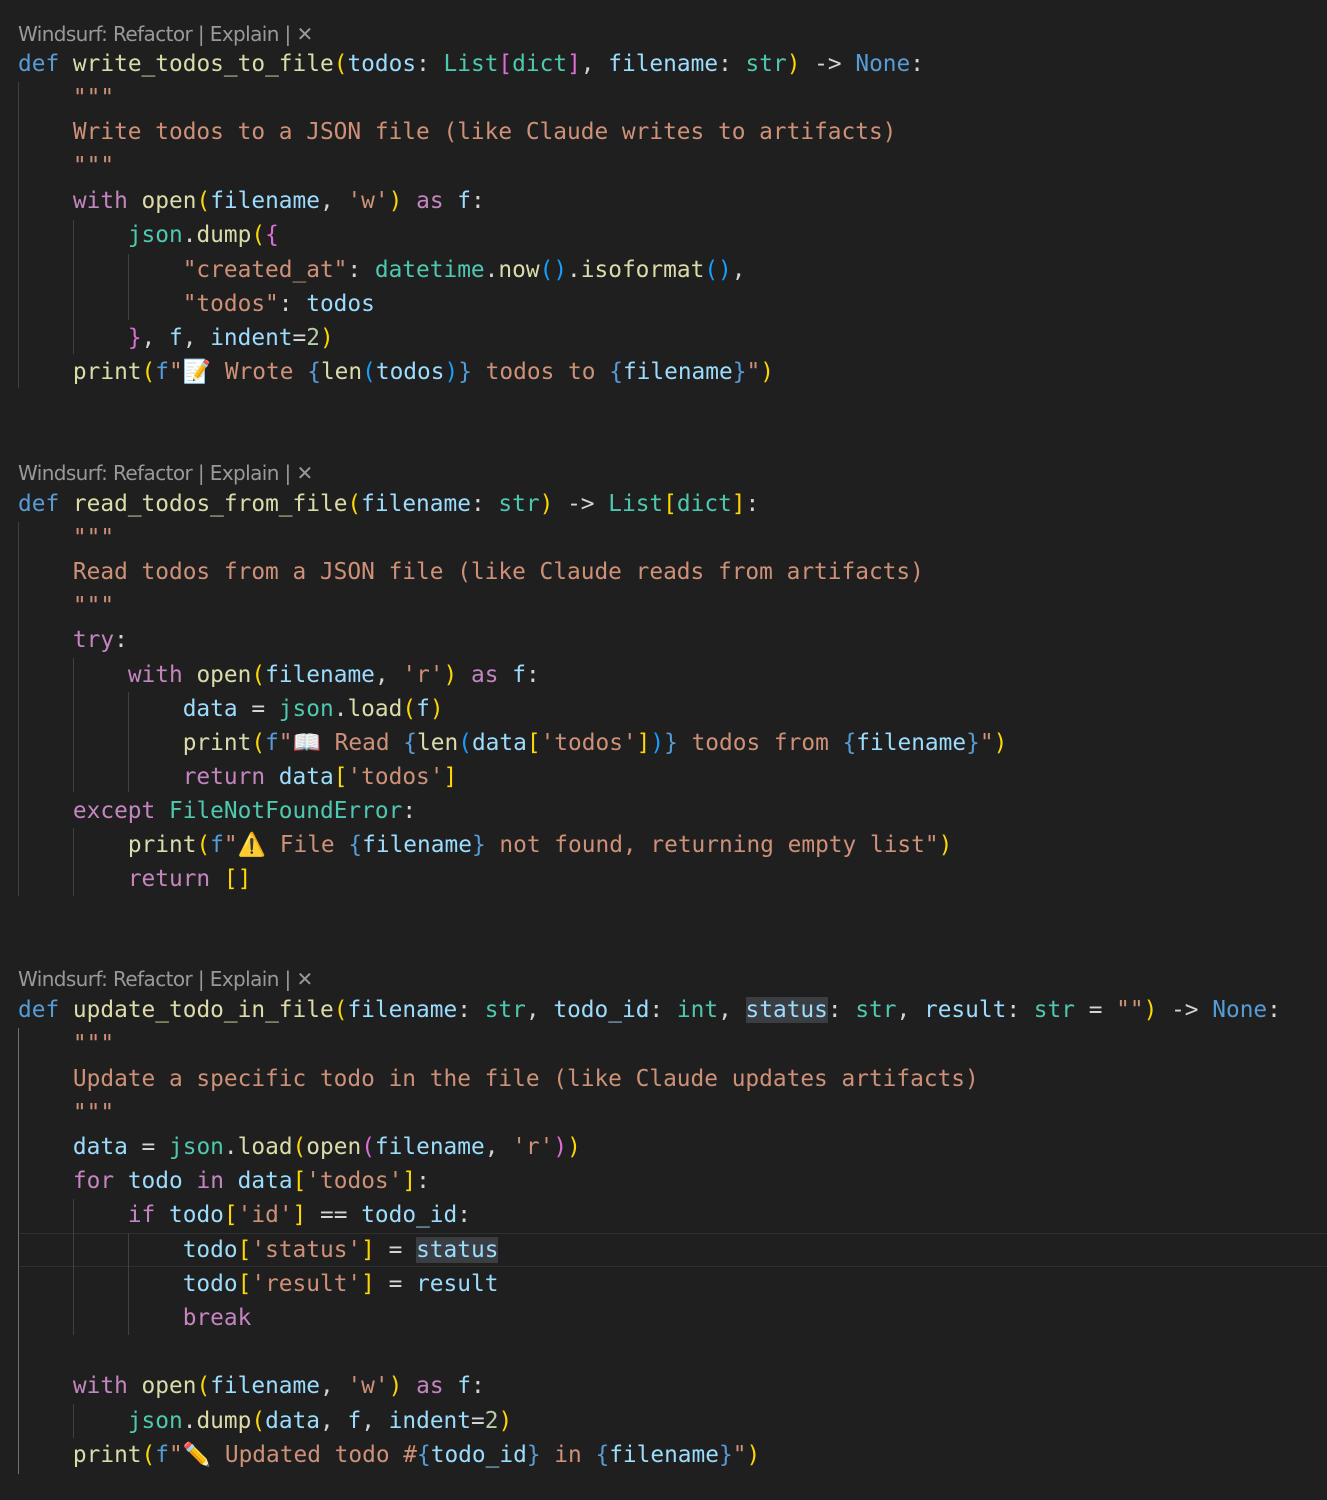 This screenshot has height=1500, width=1327. I want to click on message-text: Updated todo #, so click(314, 1455).